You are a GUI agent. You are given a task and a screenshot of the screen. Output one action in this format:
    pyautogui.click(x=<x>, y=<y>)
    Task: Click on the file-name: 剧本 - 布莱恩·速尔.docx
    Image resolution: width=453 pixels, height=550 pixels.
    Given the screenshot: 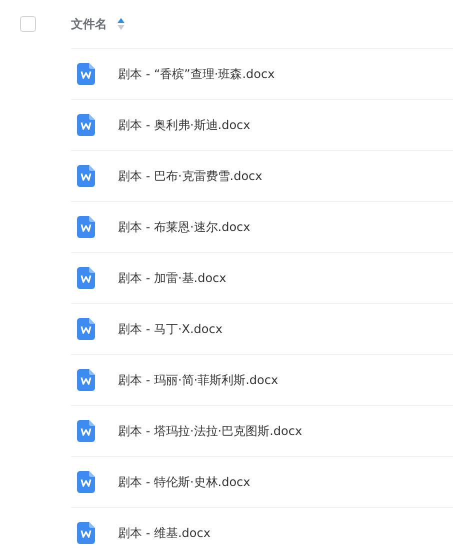 What is the action you would take?
    pyautogui.click(x=184, y=227)
    